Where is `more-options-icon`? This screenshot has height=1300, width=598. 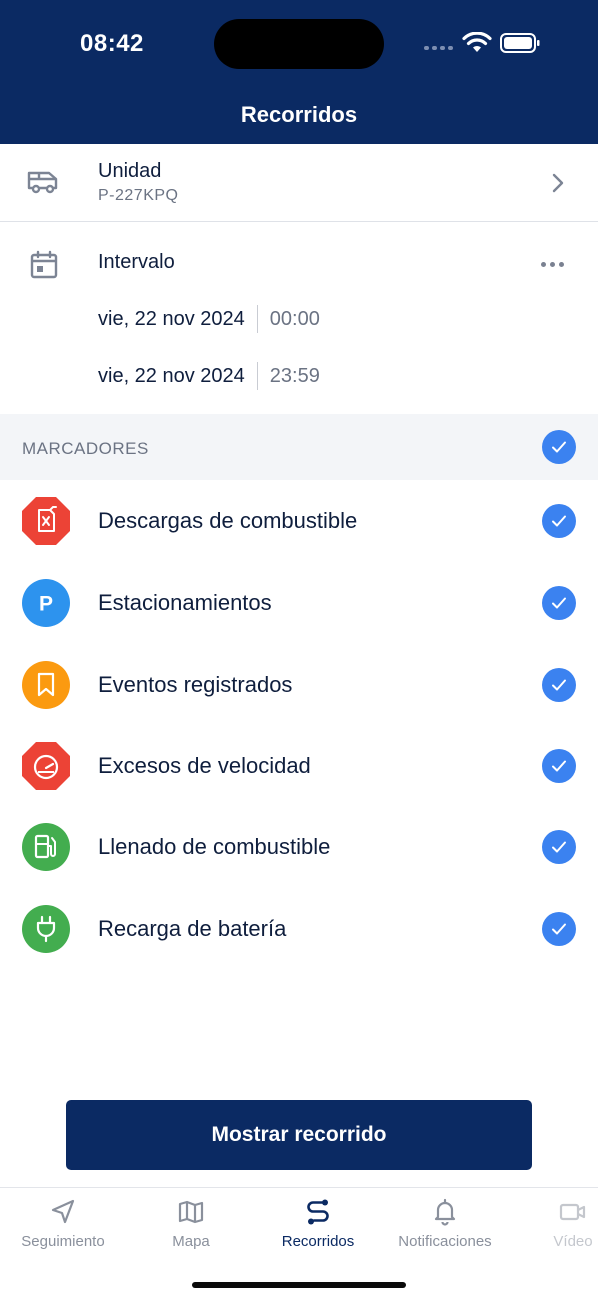 more-options-icon is located at coordinates (552, 264).